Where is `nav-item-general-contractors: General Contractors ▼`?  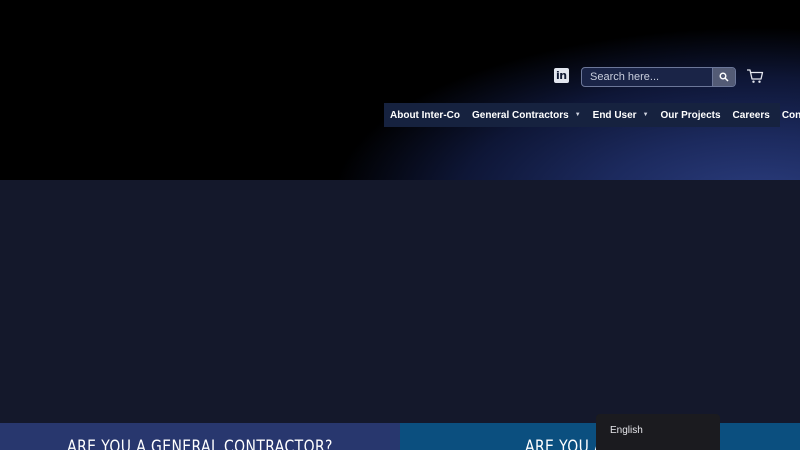
nav-item-general-contractors: General Contractors ▼ is located at coordinates (526, 115).